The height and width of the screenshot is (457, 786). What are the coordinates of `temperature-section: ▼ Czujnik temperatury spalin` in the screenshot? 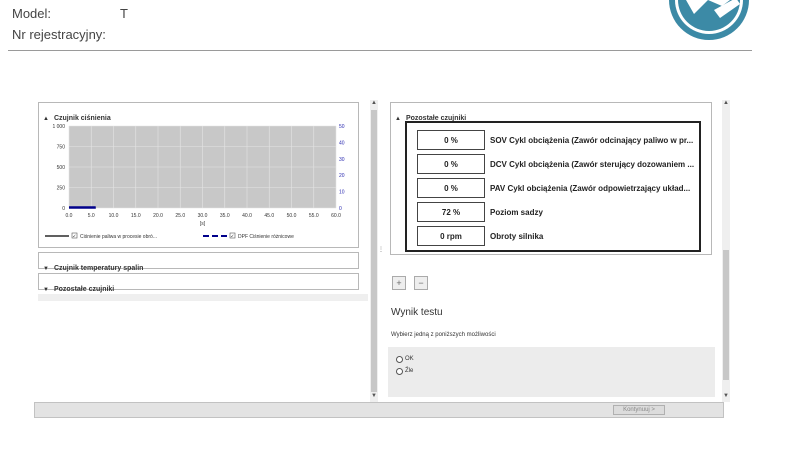 It's located at (198, 262).